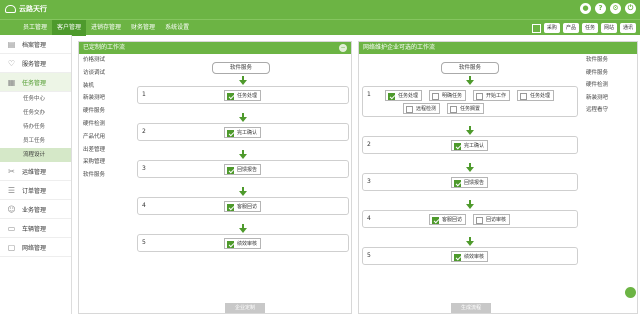 The height and width of the screenshot is (314, 640). I want to click on quick-button: 任务, so click(589, 28).